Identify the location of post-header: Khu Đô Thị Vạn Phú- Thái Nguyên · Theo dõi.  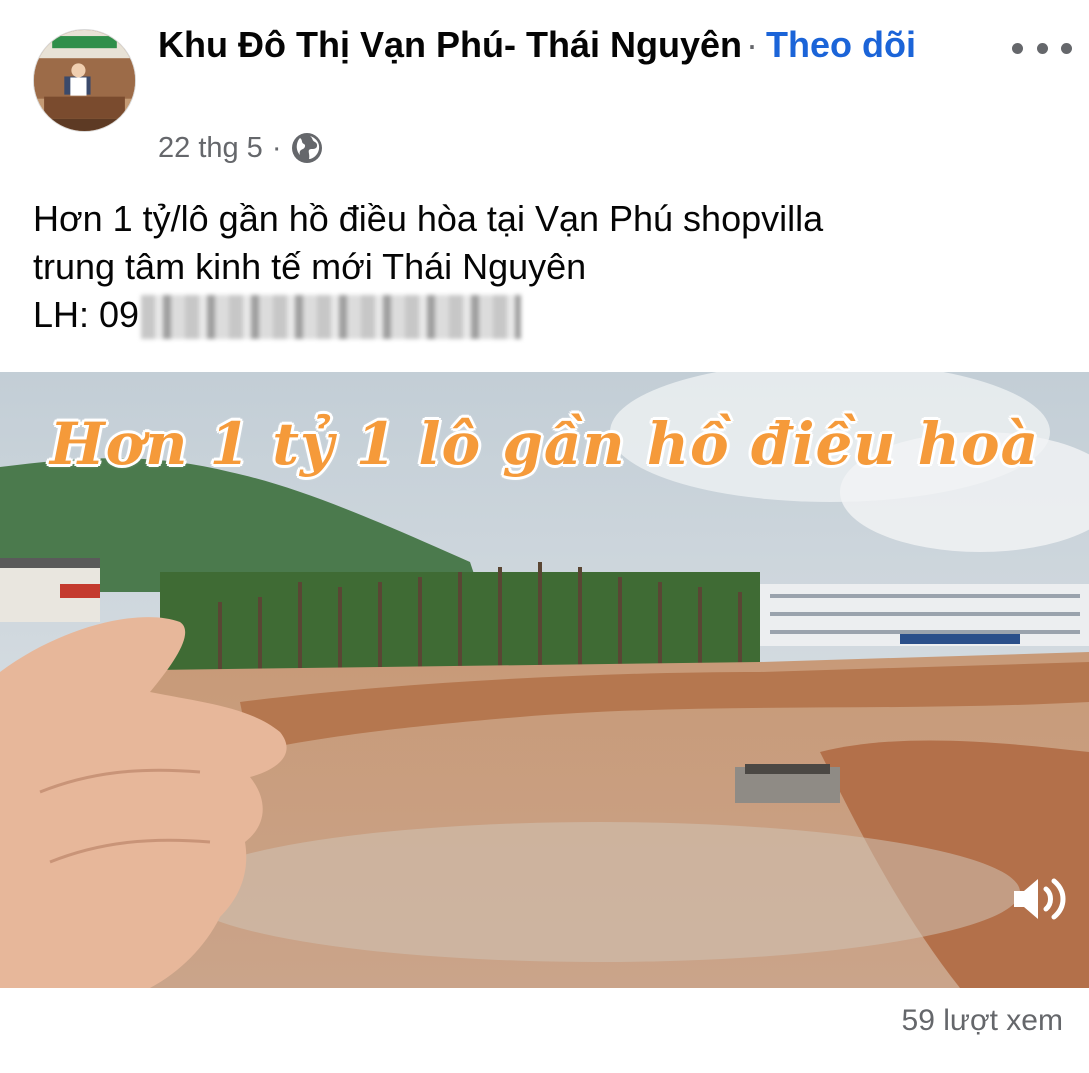
(558, 45).